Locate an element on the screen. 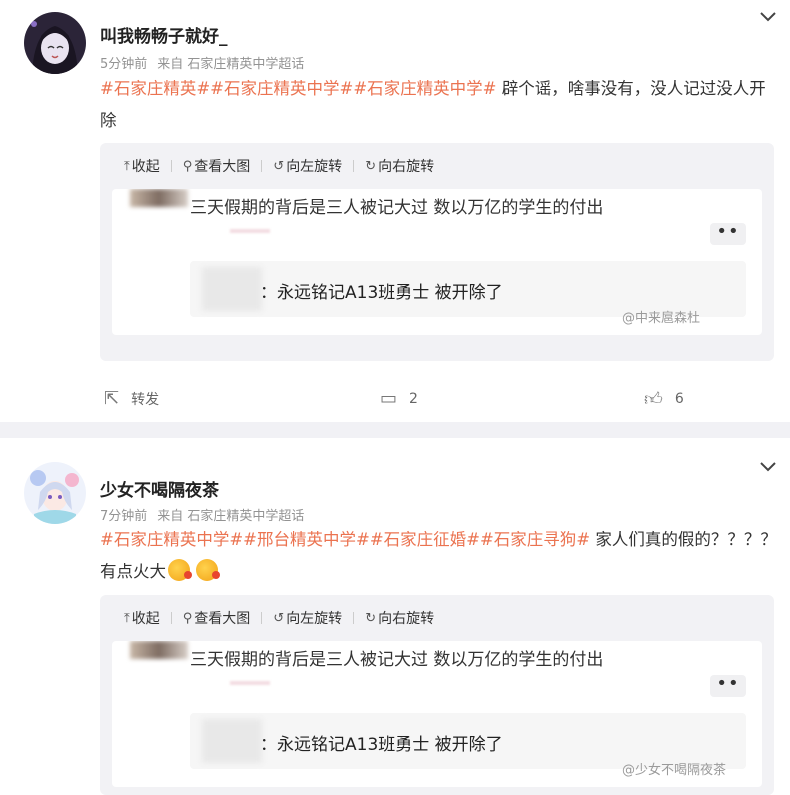 The width and height of the screenshot is (790, 795). image-watermark: @少女不喝隔夜茶 is located at coordinates (674, 770).